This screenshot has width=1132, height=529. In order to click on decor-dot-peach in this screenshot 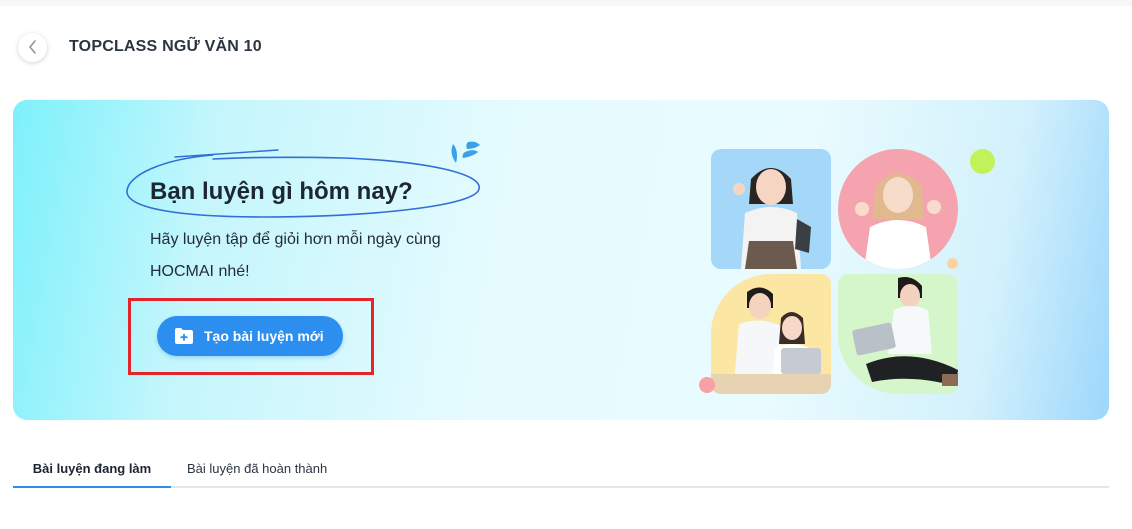, I will do `click(952, 263)`.